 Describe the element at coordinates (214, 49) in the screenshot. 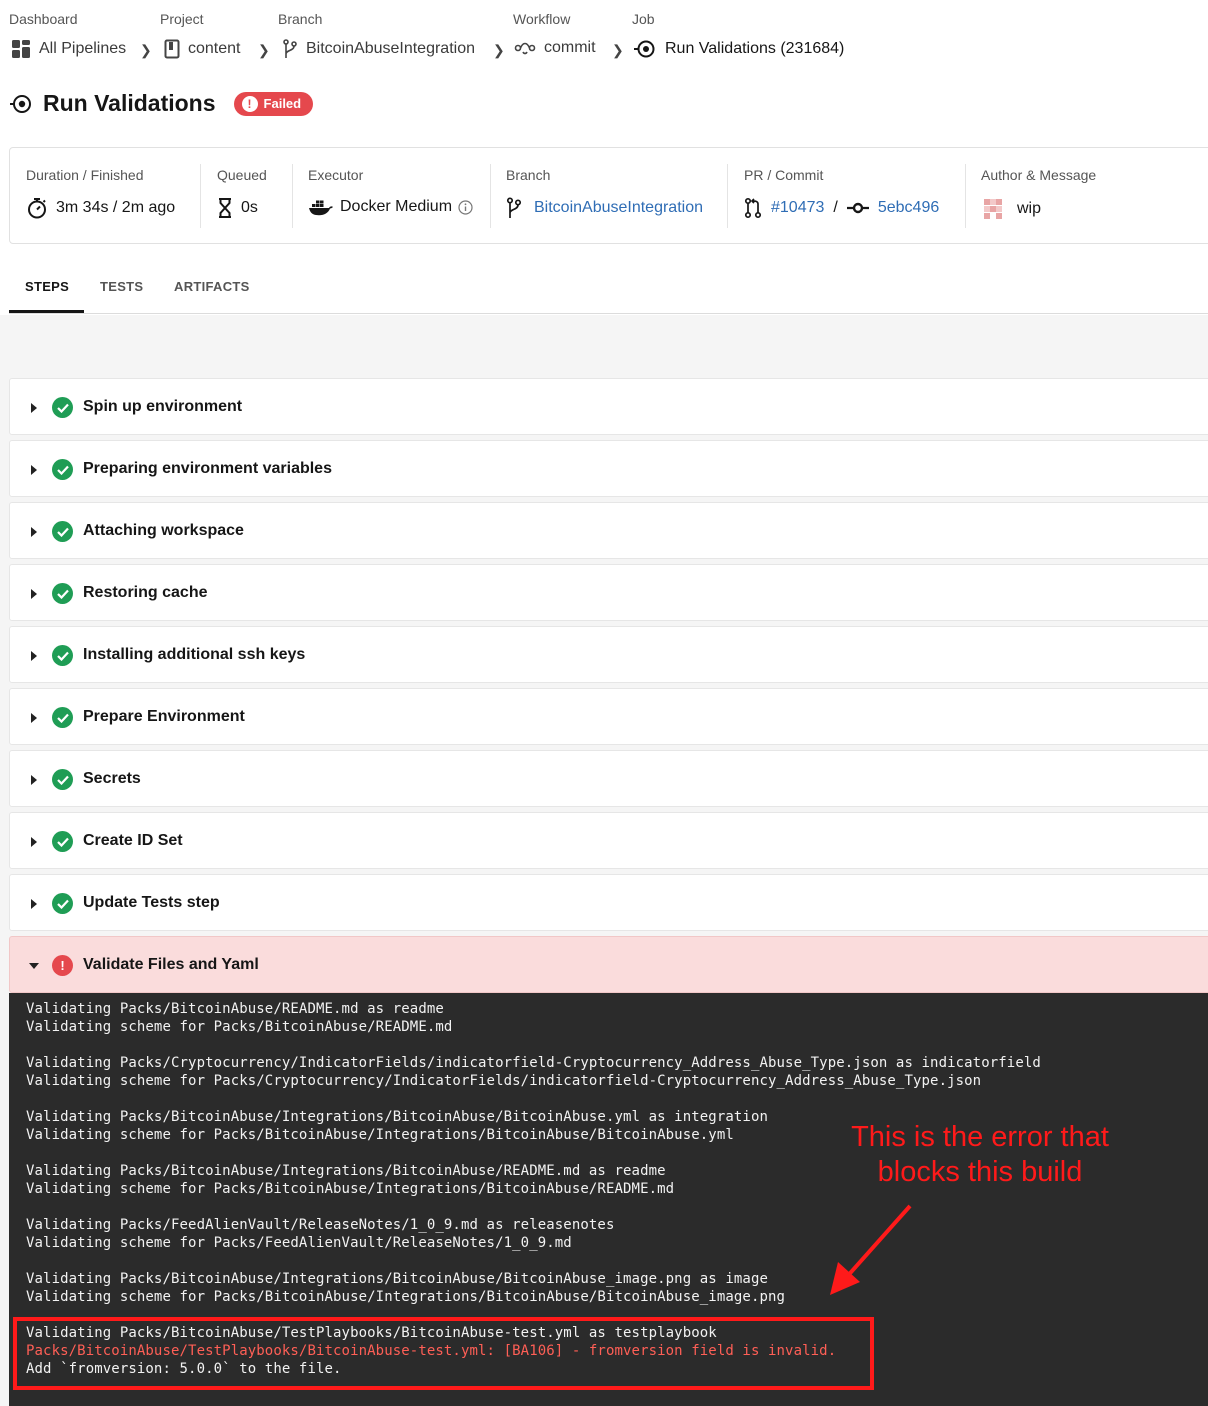

I see `breadcrumb-project-link: content` at that location.